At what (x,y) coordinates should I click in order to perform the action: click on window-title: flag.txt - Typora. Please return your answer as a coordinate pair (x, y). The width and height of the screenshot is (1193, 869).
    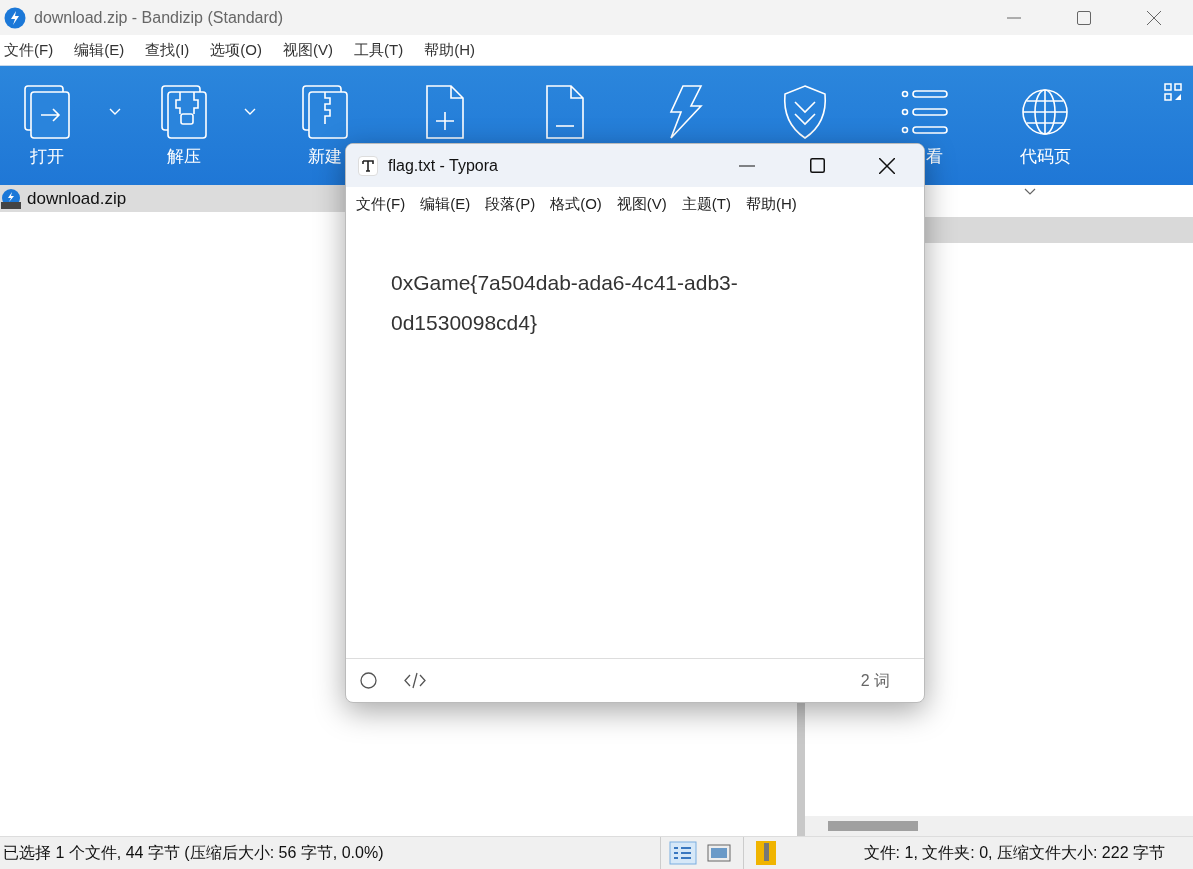
    Looking at the image, I should click on (443, 165).